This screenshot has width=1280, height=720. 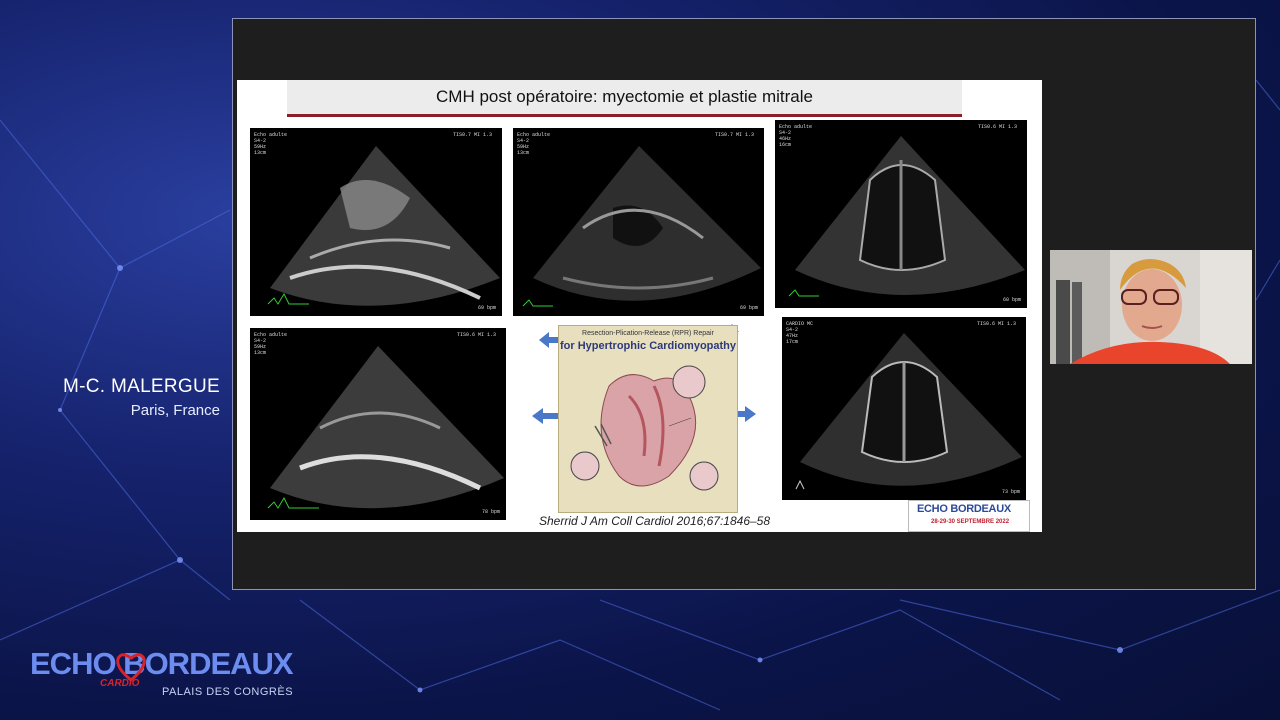 I want to click on echo-2-tis: TIS0.7 MI 1.3, so click(x=734, y=135).